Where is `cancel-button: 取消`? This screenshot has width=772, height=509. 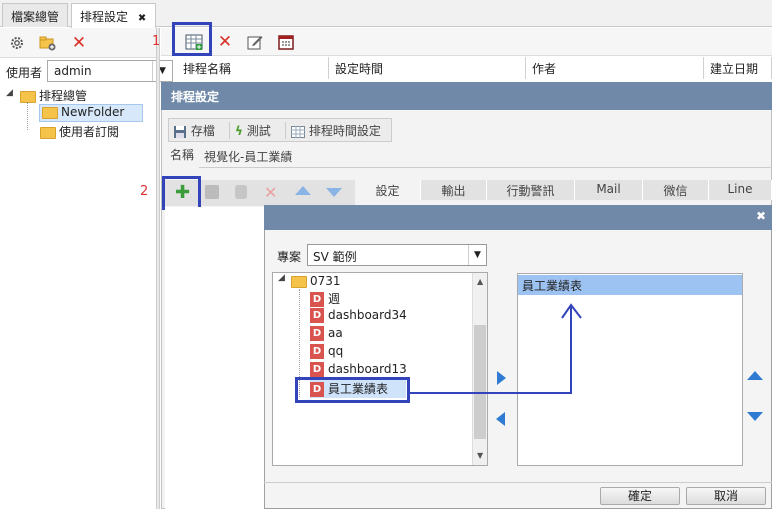 cancel-button: 取消 is located at coordinates (726, 496).